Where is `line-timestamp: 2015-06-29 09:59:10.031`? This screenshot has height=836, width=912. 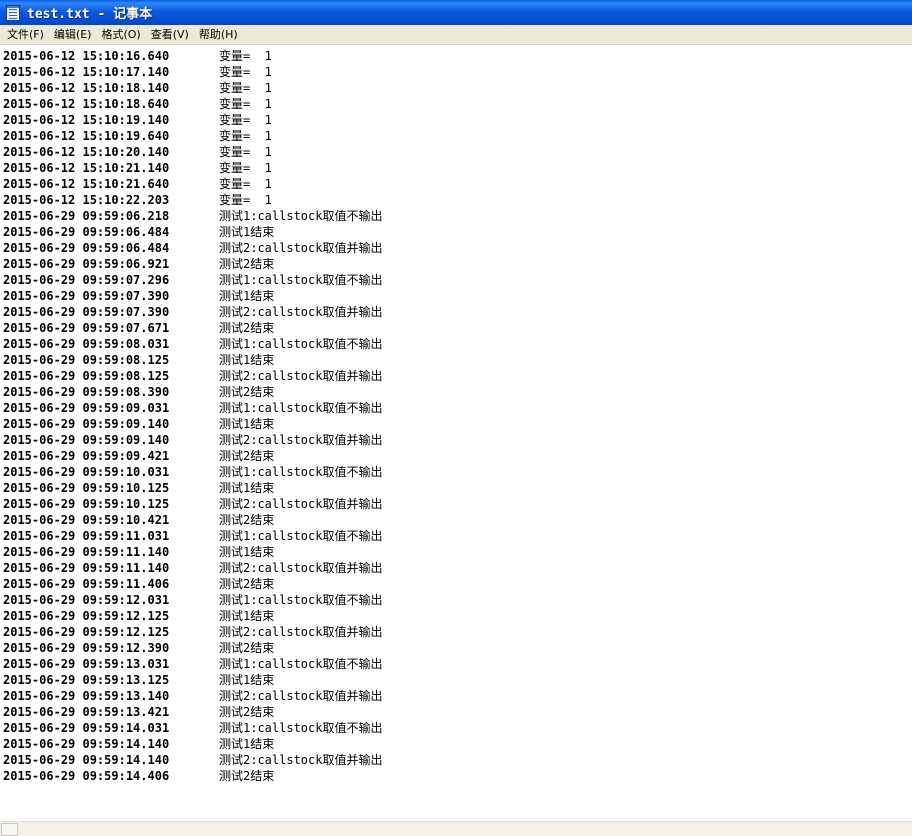
line-timestamp: 2015-06-29 09:59:10.031 is located at coordinates (86, 472).